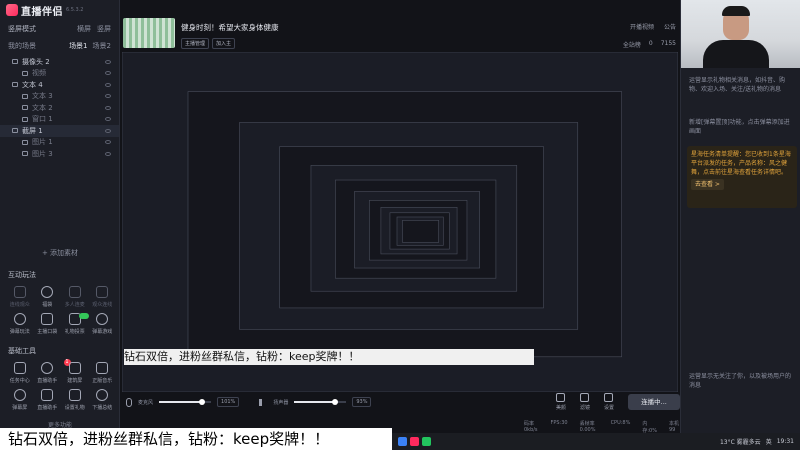 The height and width of the screenshot is (450, 800). I want to click on start-video-button: 开播视频, so click(642, 26).